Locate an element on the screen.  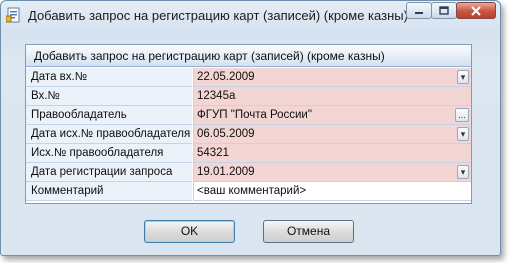
form-row-registration-date: Дата регистрации запроса 19.01.2009 ▾ is located at coordinates (248, 172).